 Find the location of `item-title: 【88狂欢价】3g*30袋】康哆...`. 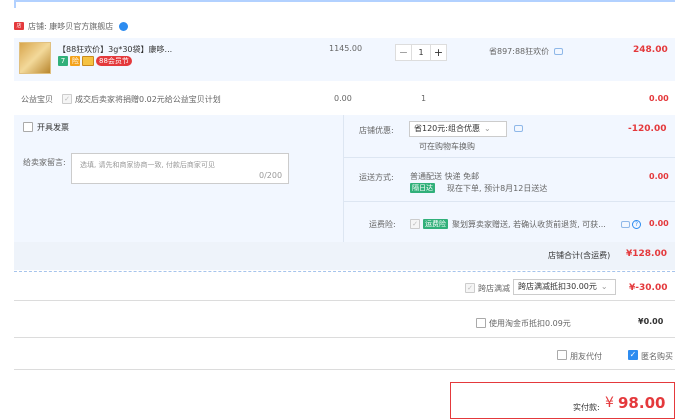

item-title: 【88狂欢价】3g*30袋】康哆... is located at coordinates (115, 49).